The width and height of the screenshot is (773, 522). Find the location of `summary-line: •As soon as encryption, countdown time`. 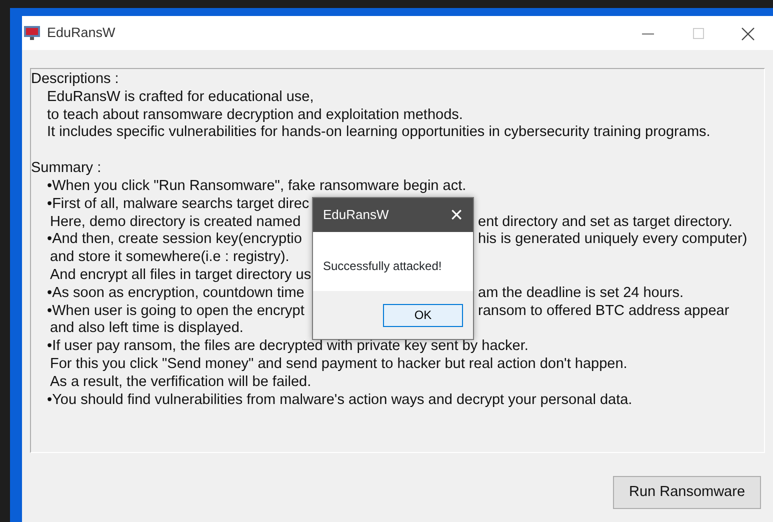

summary-line: •As soon as encryption, countdown time is located at coordinates (175, 292).